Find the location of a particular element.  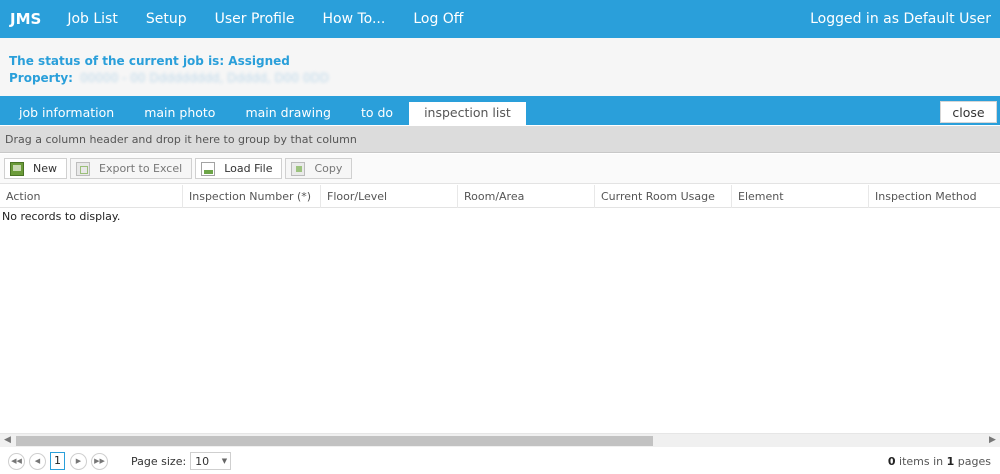

new-button: New is located at coordinates (35, 168).